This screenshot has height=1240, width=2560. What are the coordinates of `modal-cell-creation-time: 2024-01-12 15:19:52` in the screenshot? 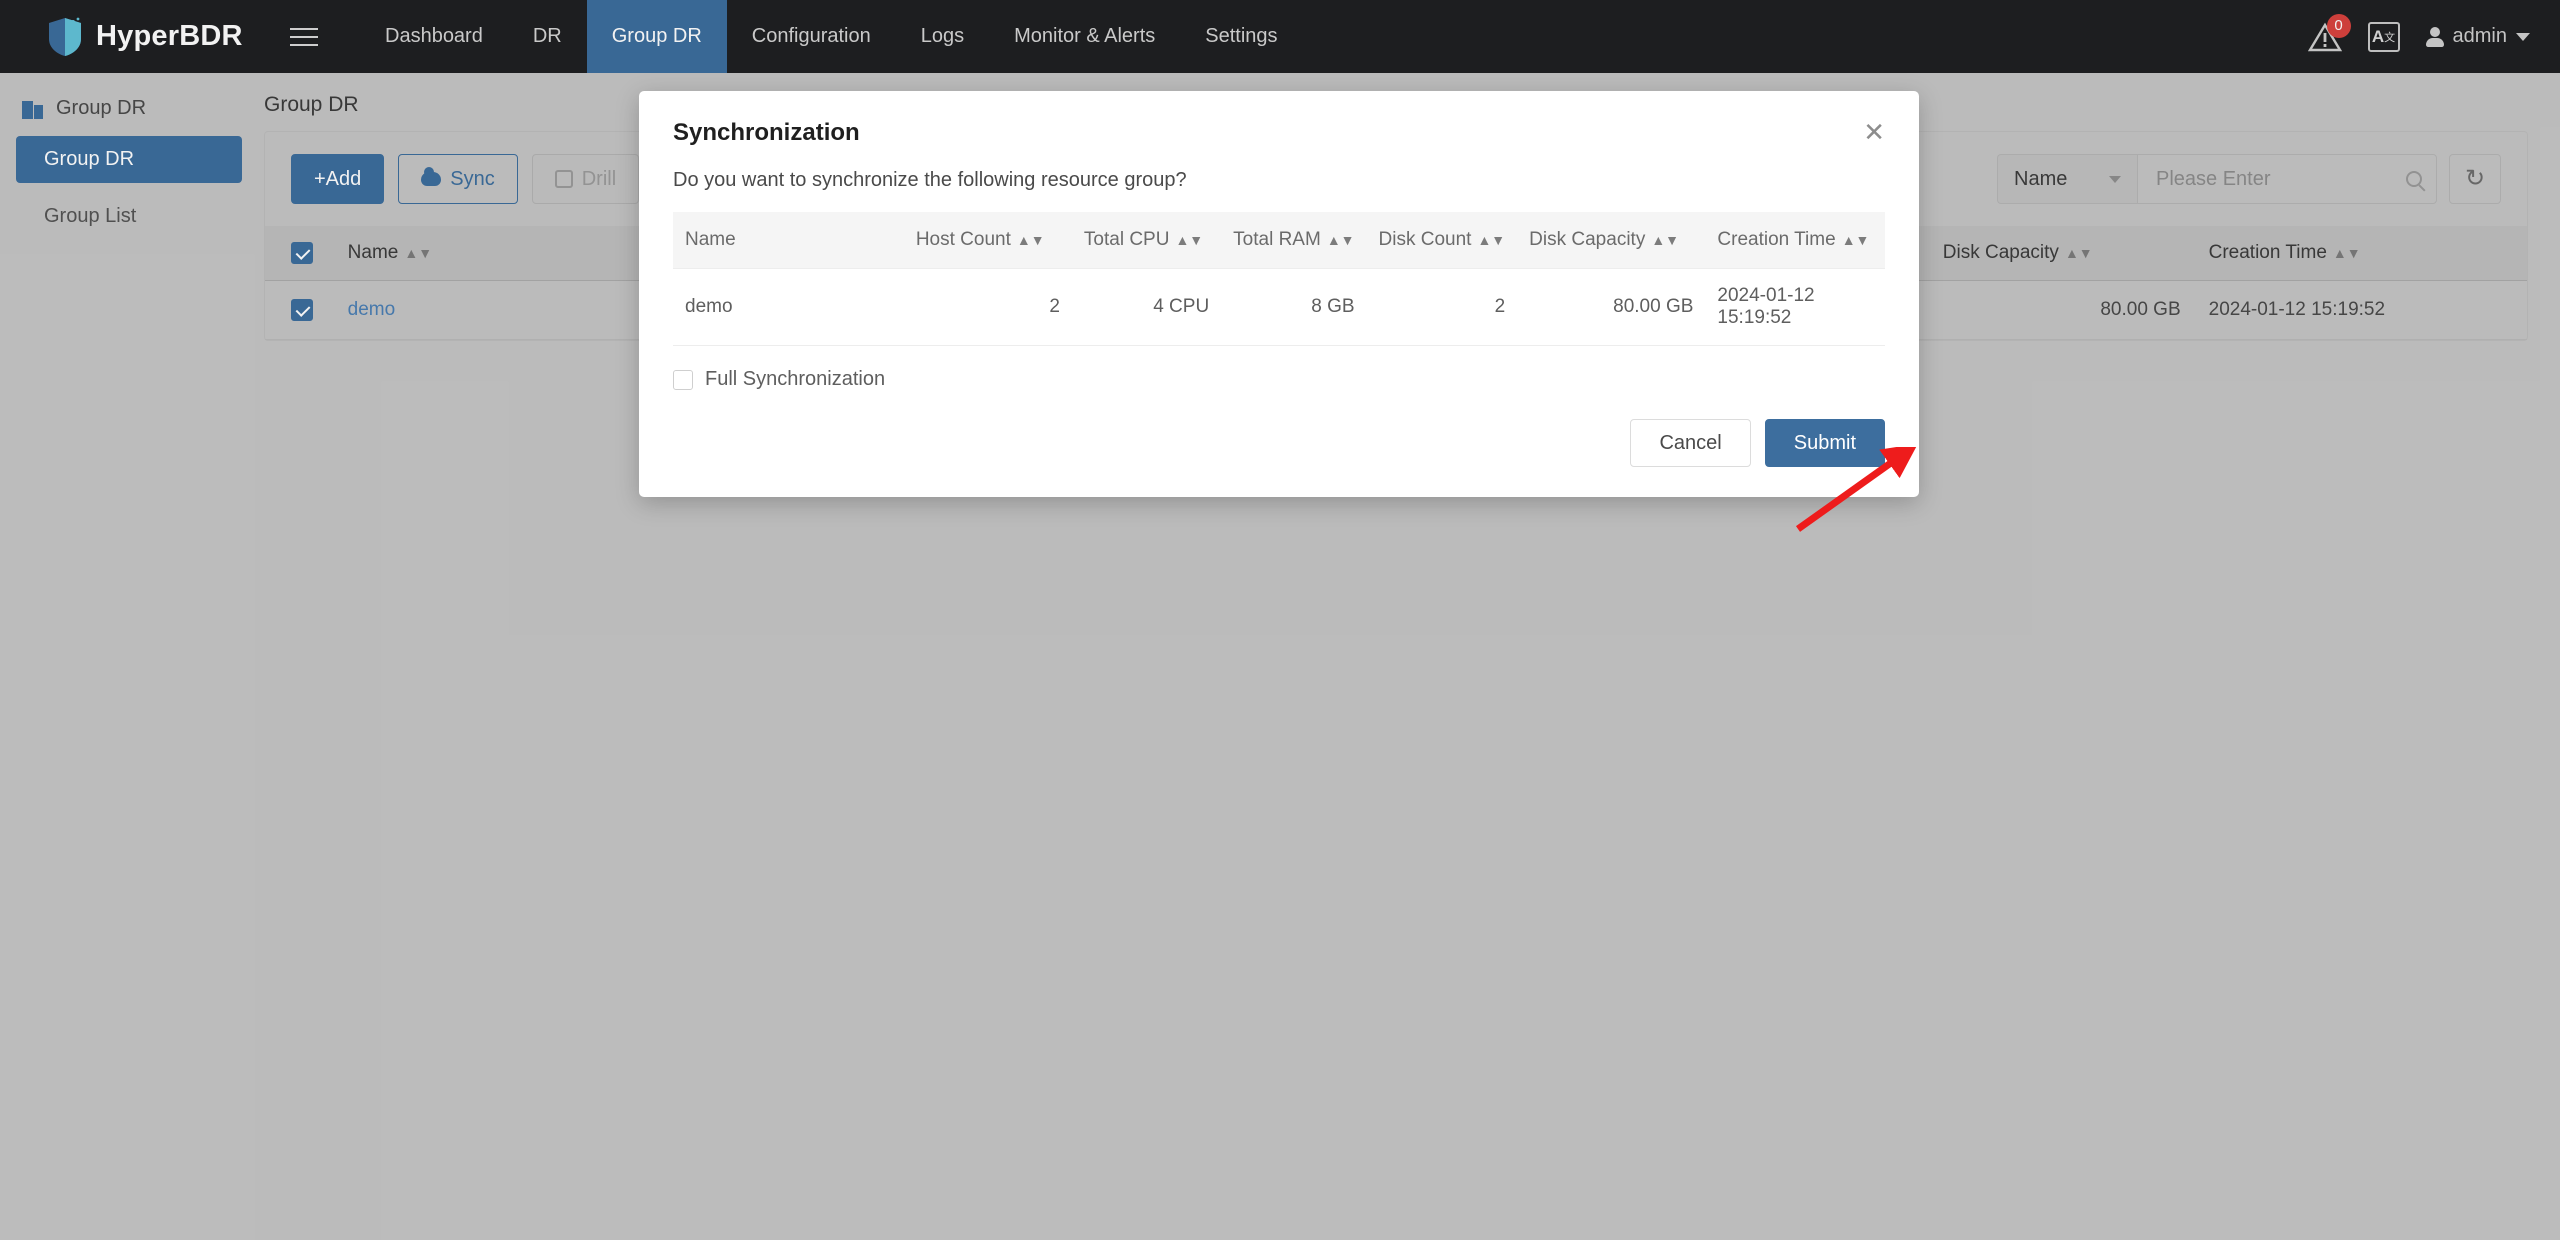 It's located at (1795, 307).